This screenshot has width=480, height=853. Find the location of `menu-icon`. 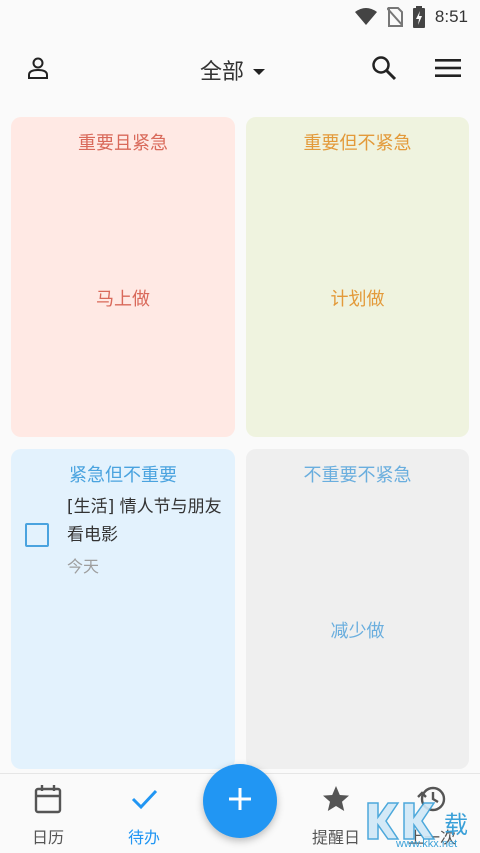

menu-icon is located at coordinates (448, 70).